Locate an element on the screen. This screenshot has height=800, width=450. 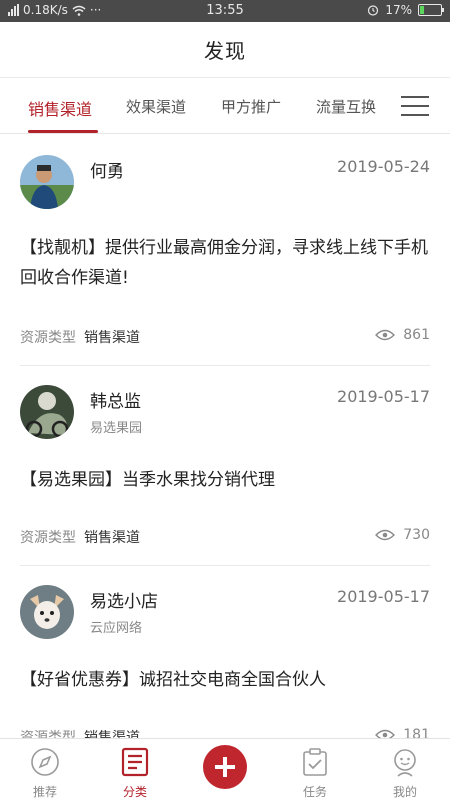
author-name: 何勇 is located at coordinates (107, 172).